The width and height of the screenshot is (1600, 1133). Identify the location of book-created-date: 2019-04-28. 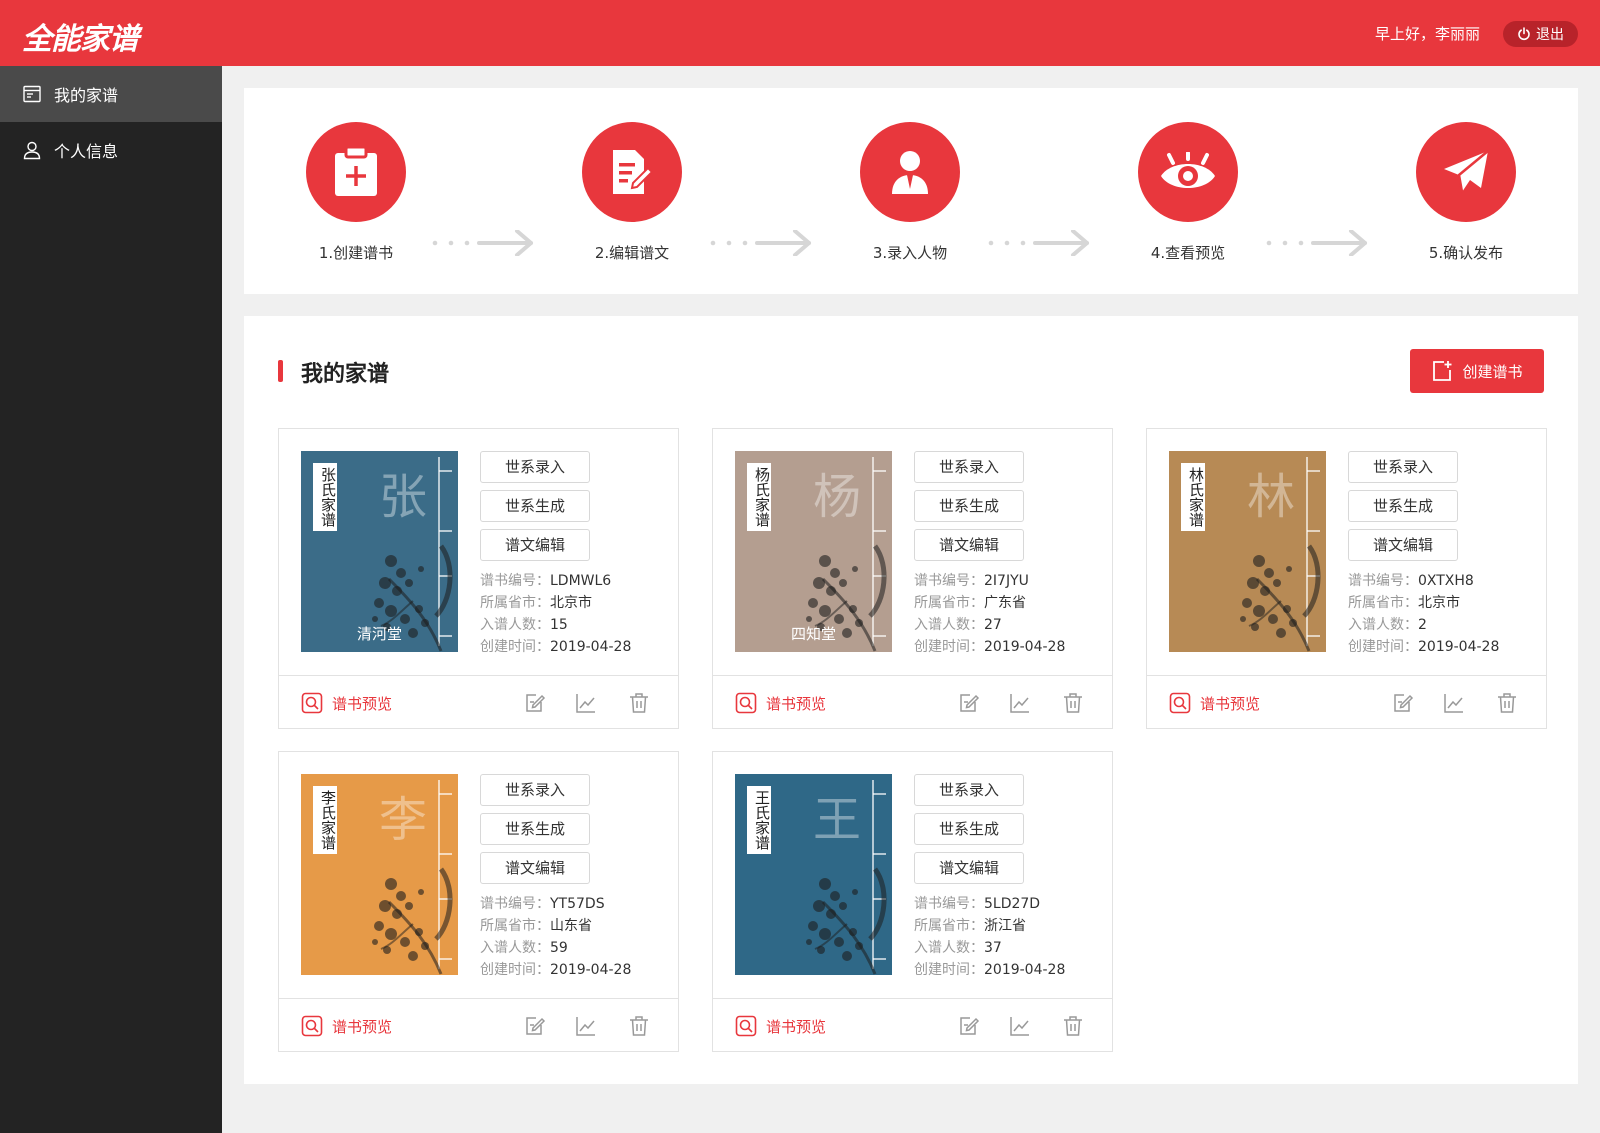
(1025, 970).